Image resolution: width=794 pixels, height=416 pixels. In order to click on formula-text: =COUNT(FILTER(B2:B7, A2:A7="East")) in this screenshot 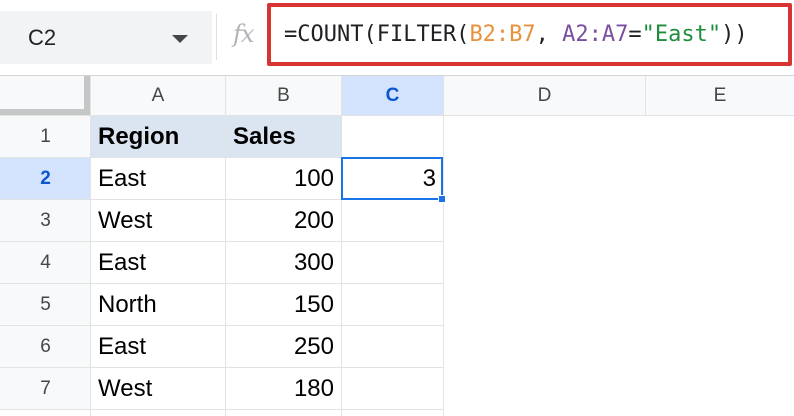, I will do `click(516, 34)`.